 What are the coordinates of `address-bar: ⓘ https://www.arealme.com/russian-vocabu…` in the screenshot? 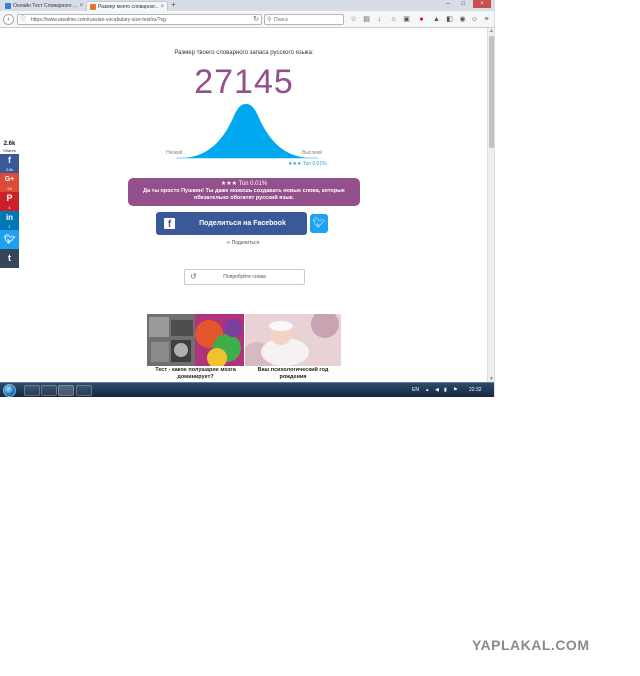 It's located at (139, 19).